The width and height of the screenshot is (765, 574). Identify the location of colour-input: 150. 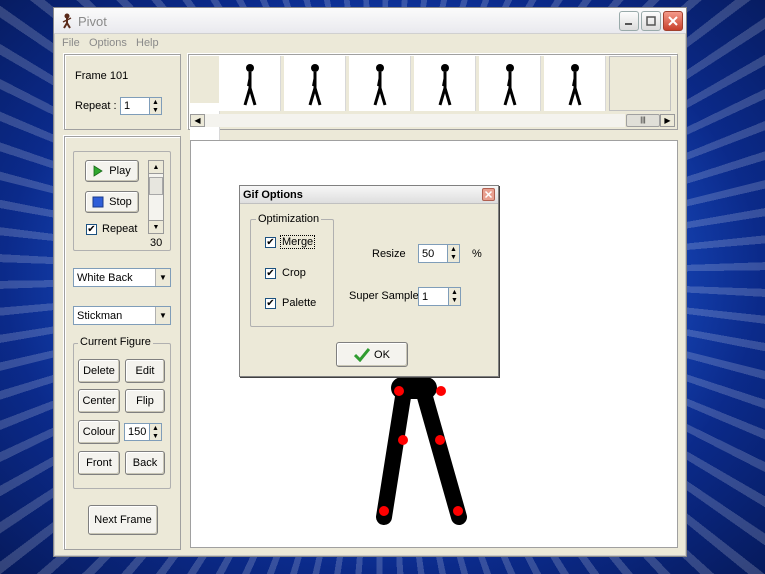
(137, 432).